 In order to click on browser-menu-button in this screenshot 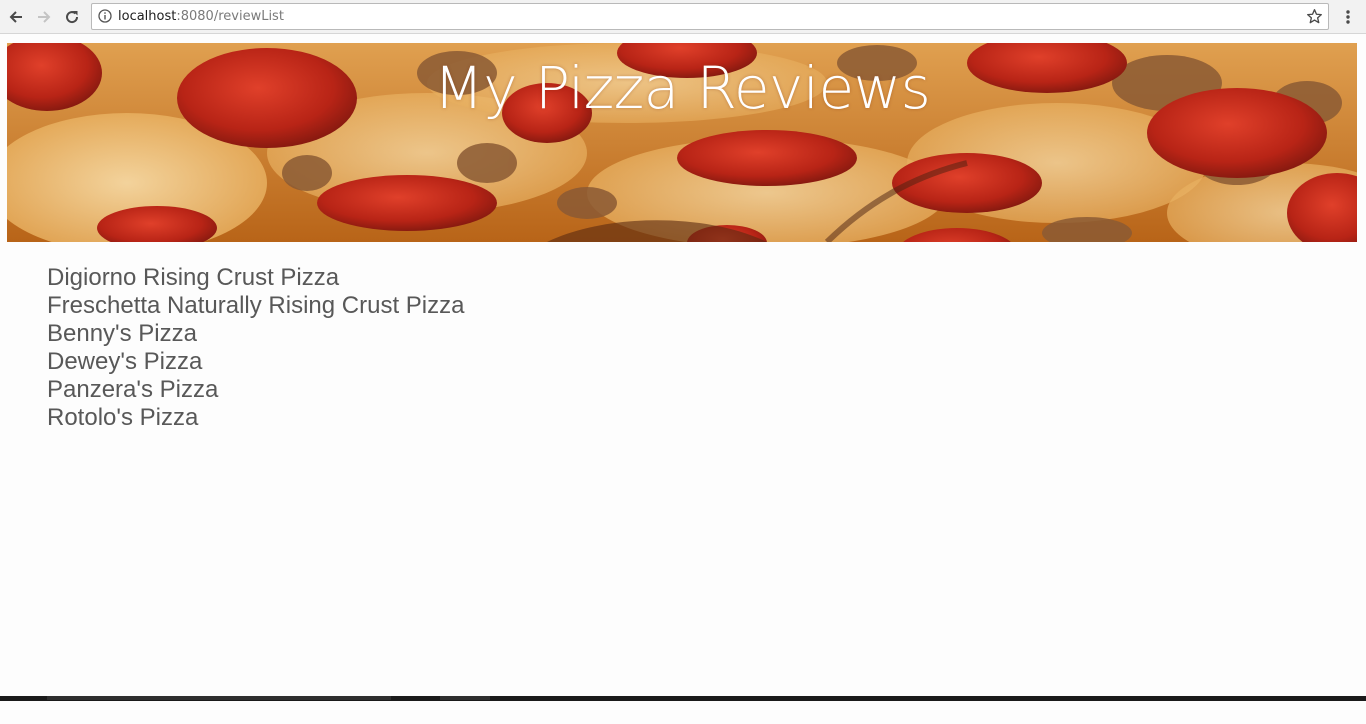, I will do `click(1348, 17)`.